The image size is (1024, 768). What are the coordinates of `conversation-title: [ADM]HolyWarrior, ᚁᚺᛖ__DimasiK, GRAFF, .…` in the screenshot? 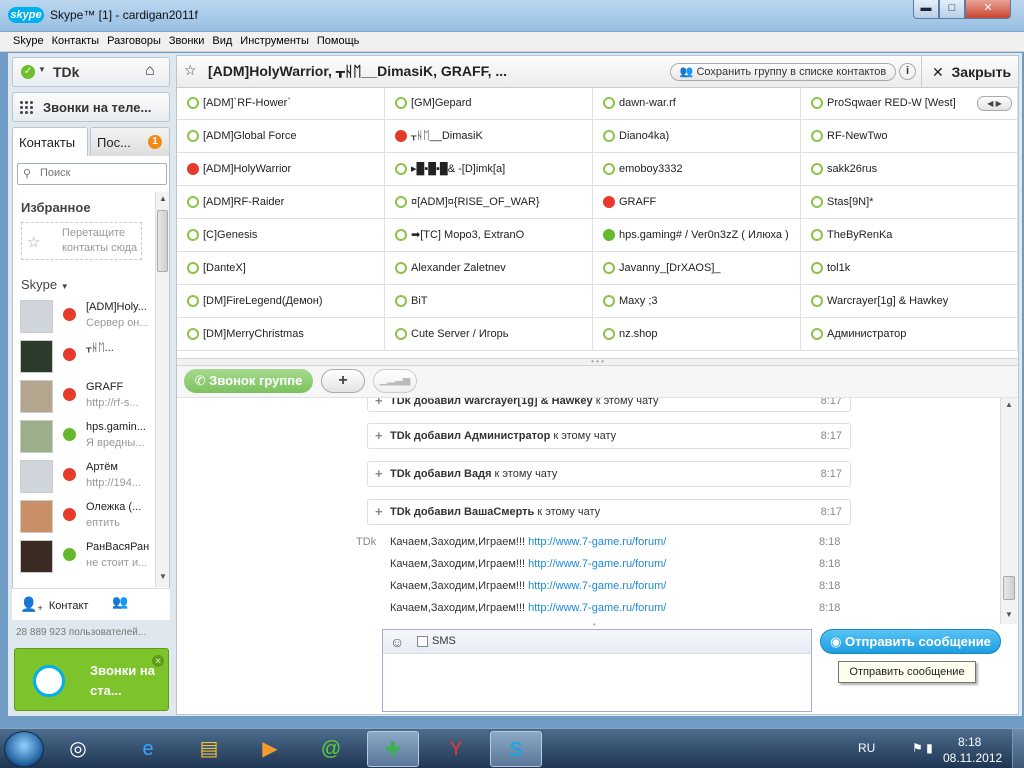 It's located at (357, 71).